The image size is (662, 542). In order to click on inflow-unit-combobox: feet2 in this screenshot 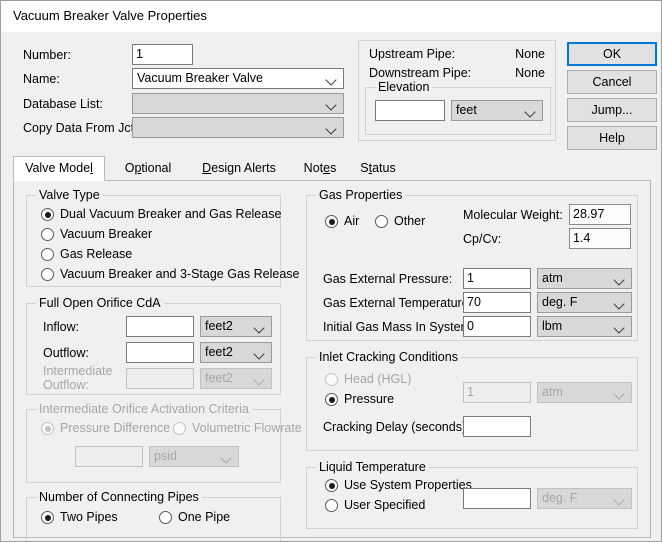, I will do `click(236, 326)`.